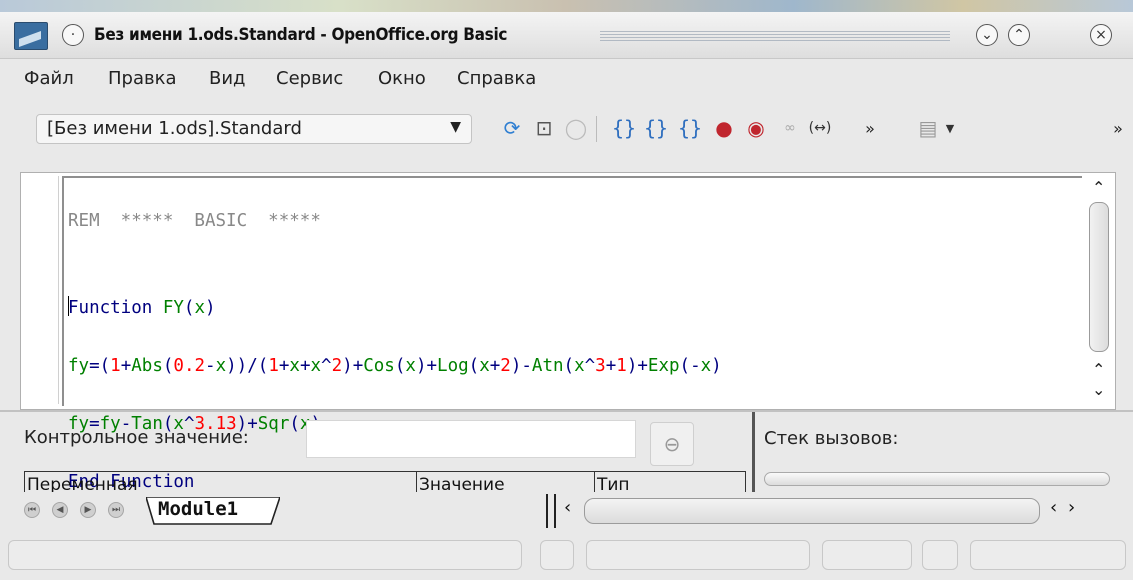 The height and width of the screenshot is (580, 1133). Describe the element at coordinates (663, 366) in the screenshot. I see `identifier-token: Exp` at that location.